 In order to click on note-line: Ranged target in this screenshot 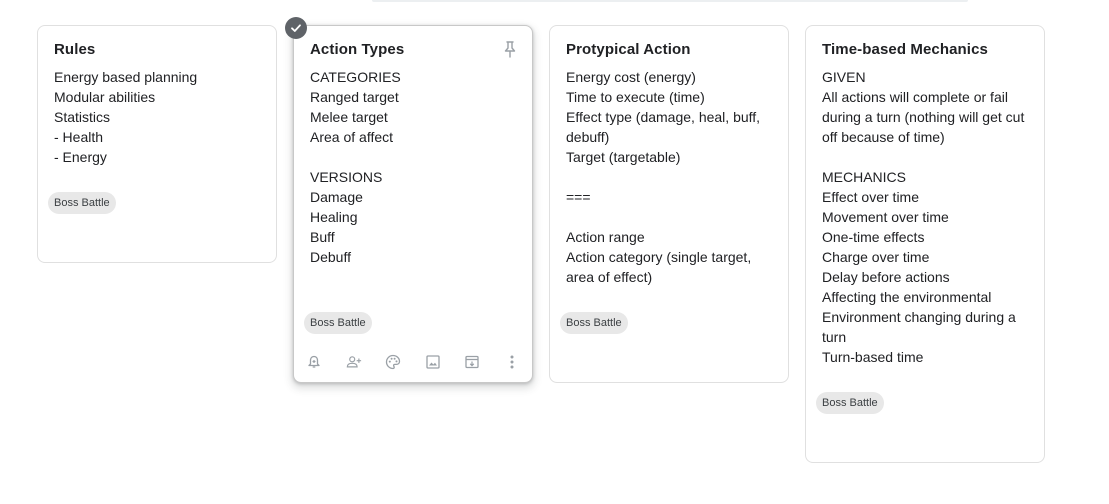, I will do `click(354, 97)`.